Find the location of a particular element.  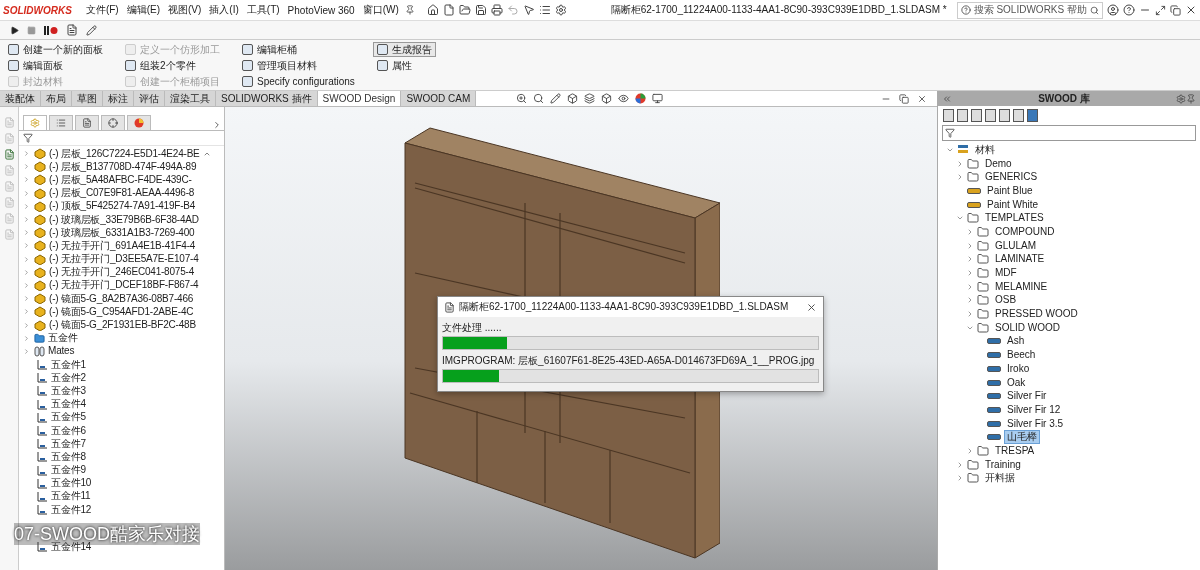

tree-item: GLULAM is located at coordinates (1016, 245).